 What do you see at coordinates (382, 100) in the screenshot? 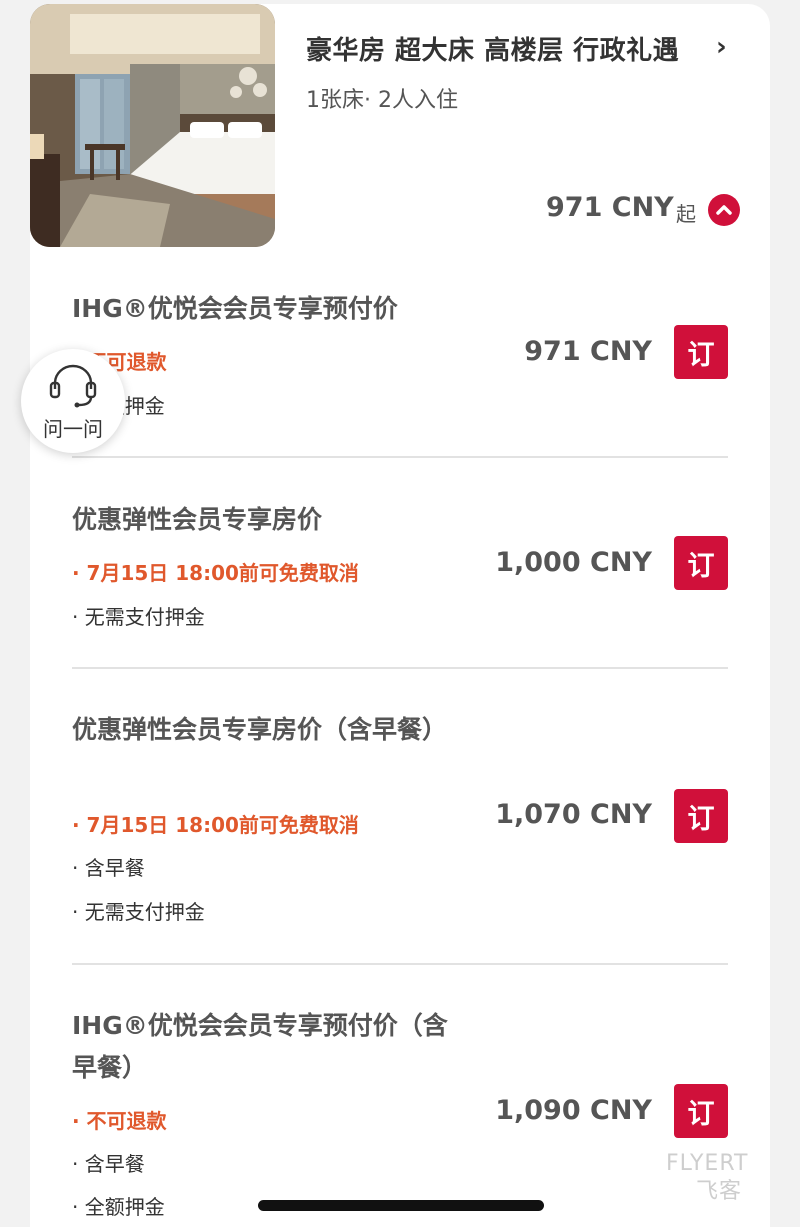
I see `room-occupancy: 1张床· 2人入住` at bounding box center [382, 100].